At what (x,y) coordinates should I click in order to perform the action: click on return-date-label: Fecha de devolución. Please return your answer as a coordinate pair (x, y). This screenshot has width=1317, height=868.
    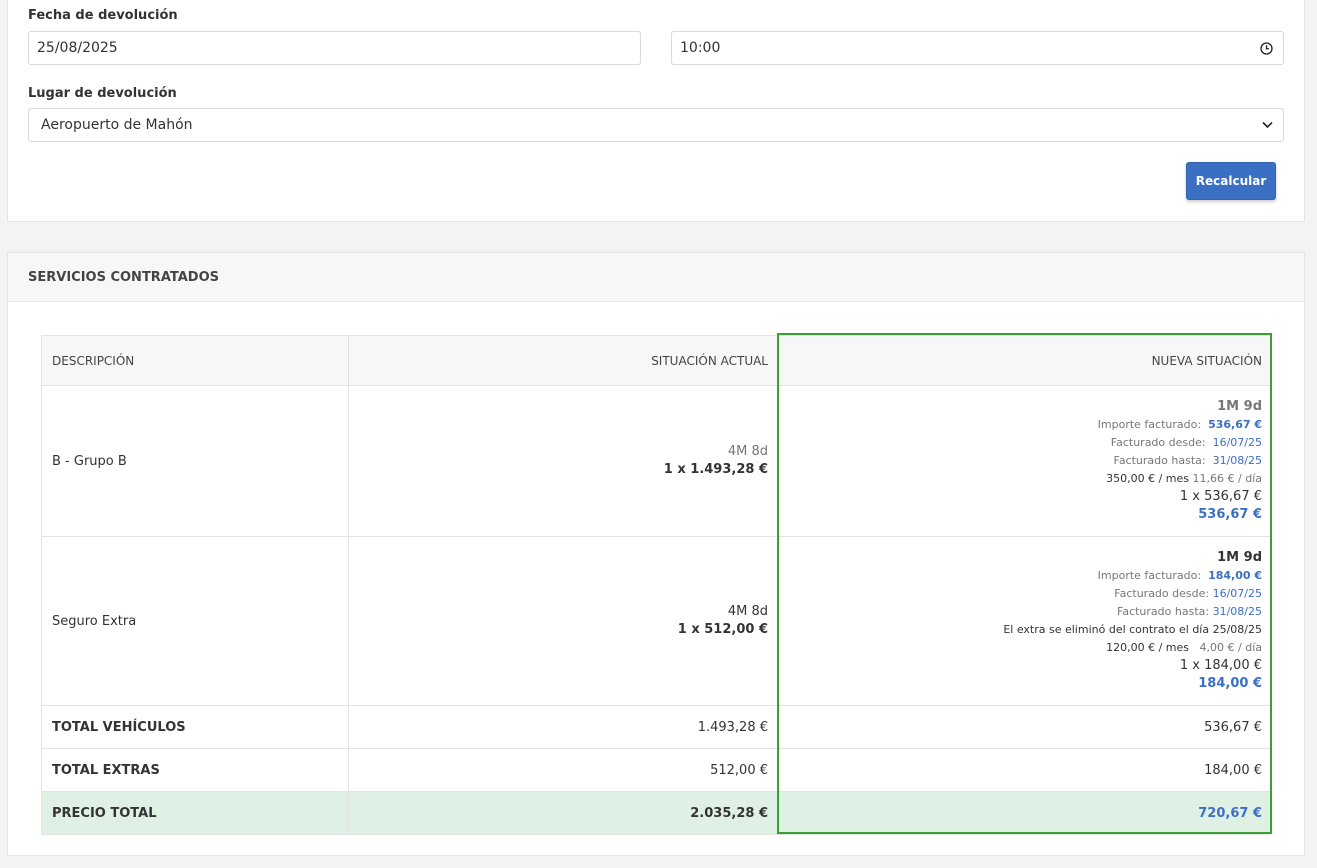
    Looking at the image, I should click on (103, 15).